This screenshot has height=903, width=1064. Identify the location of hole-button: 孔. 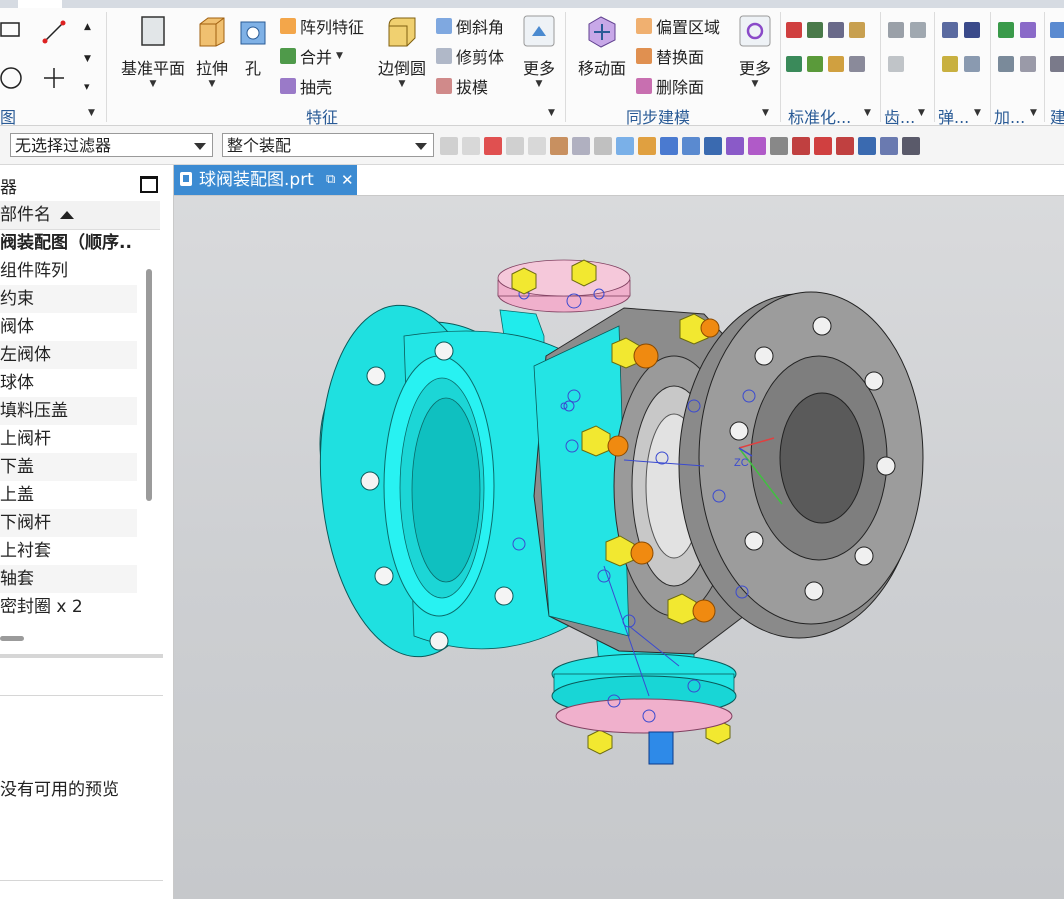
(253, 46).